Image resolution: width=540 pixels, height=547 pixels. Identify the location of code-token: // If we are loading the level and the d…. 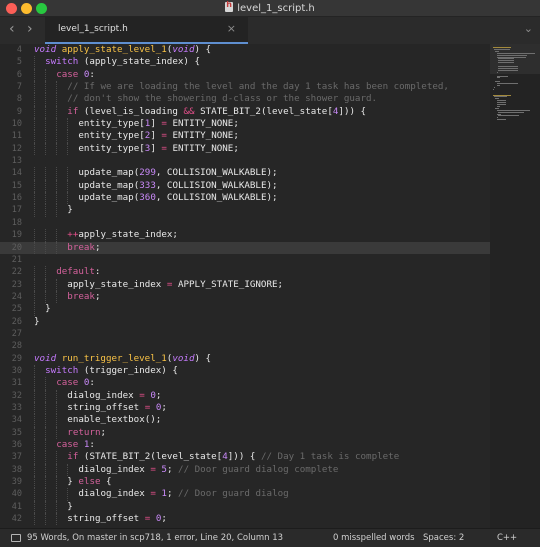
(258, 87).